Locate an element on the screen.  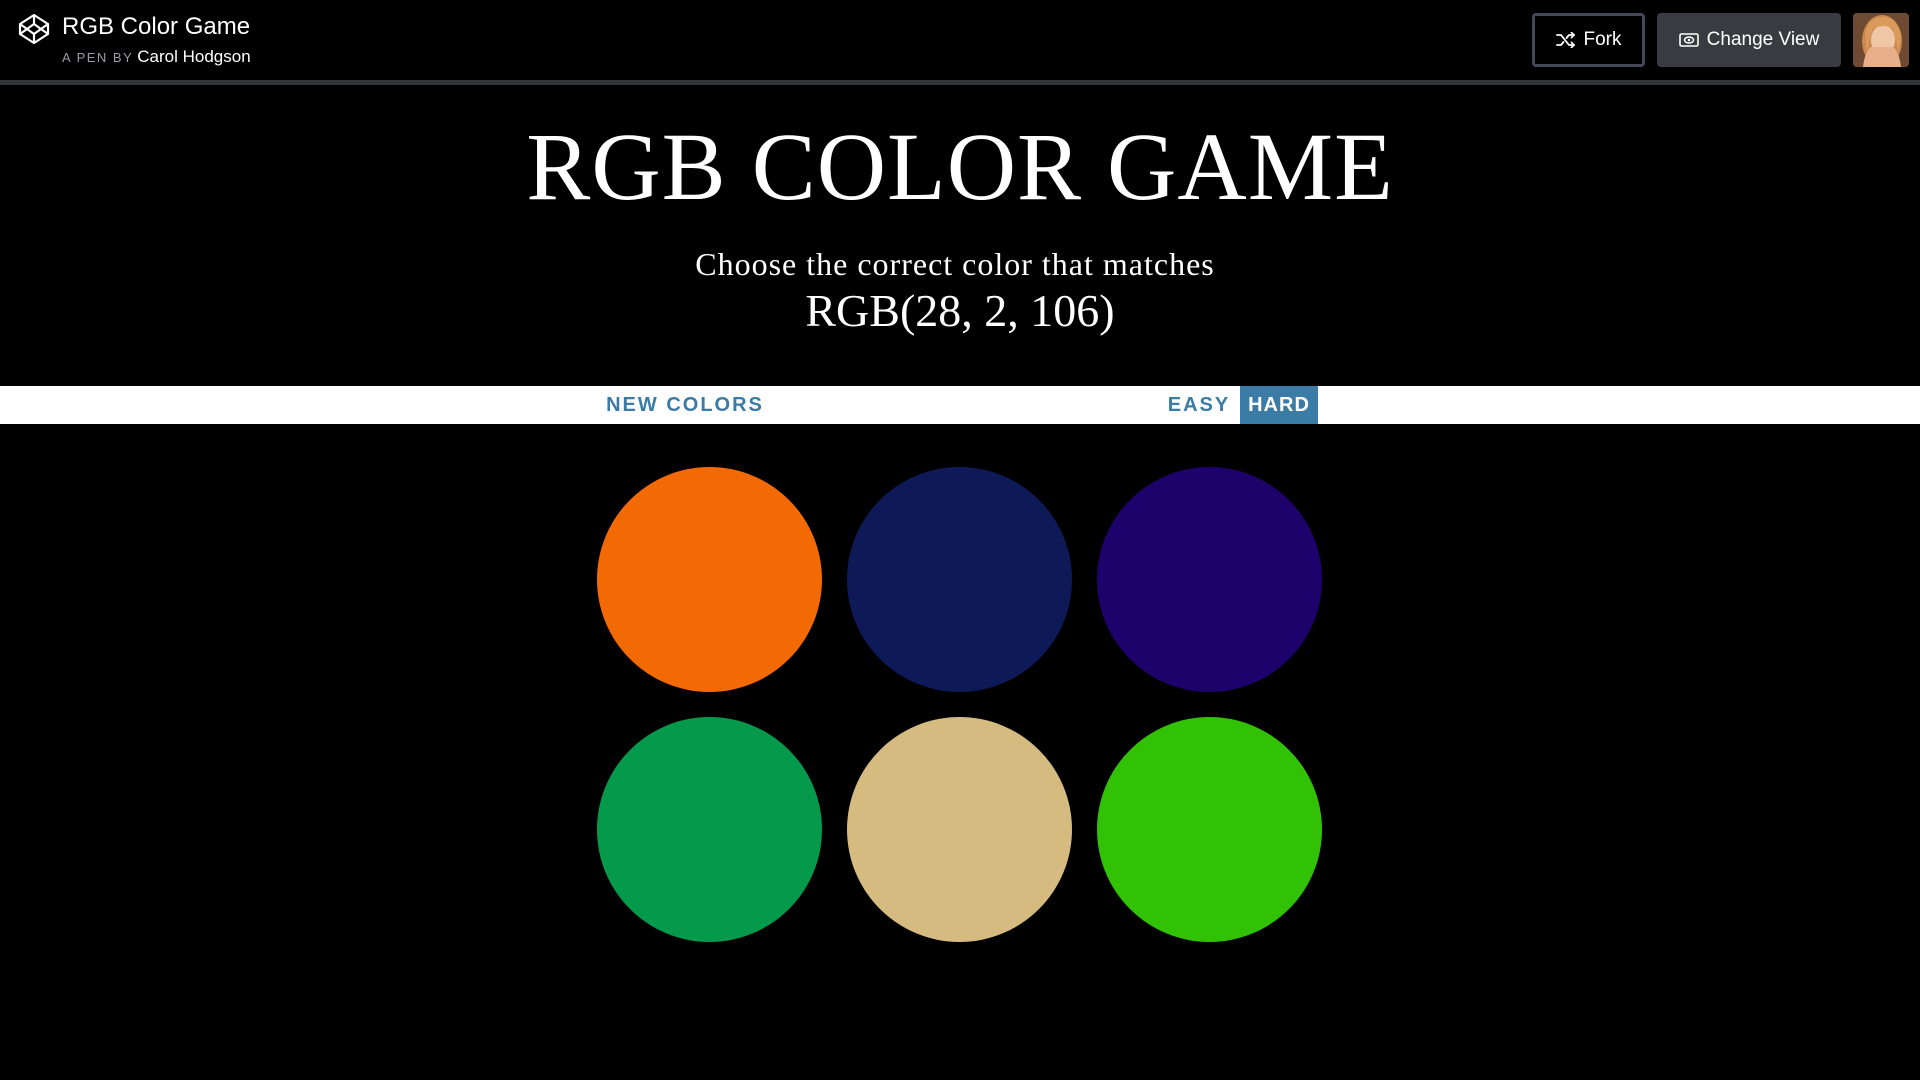
instruction-text: Choose the correct color that matches is located at coordinates (955, 264).